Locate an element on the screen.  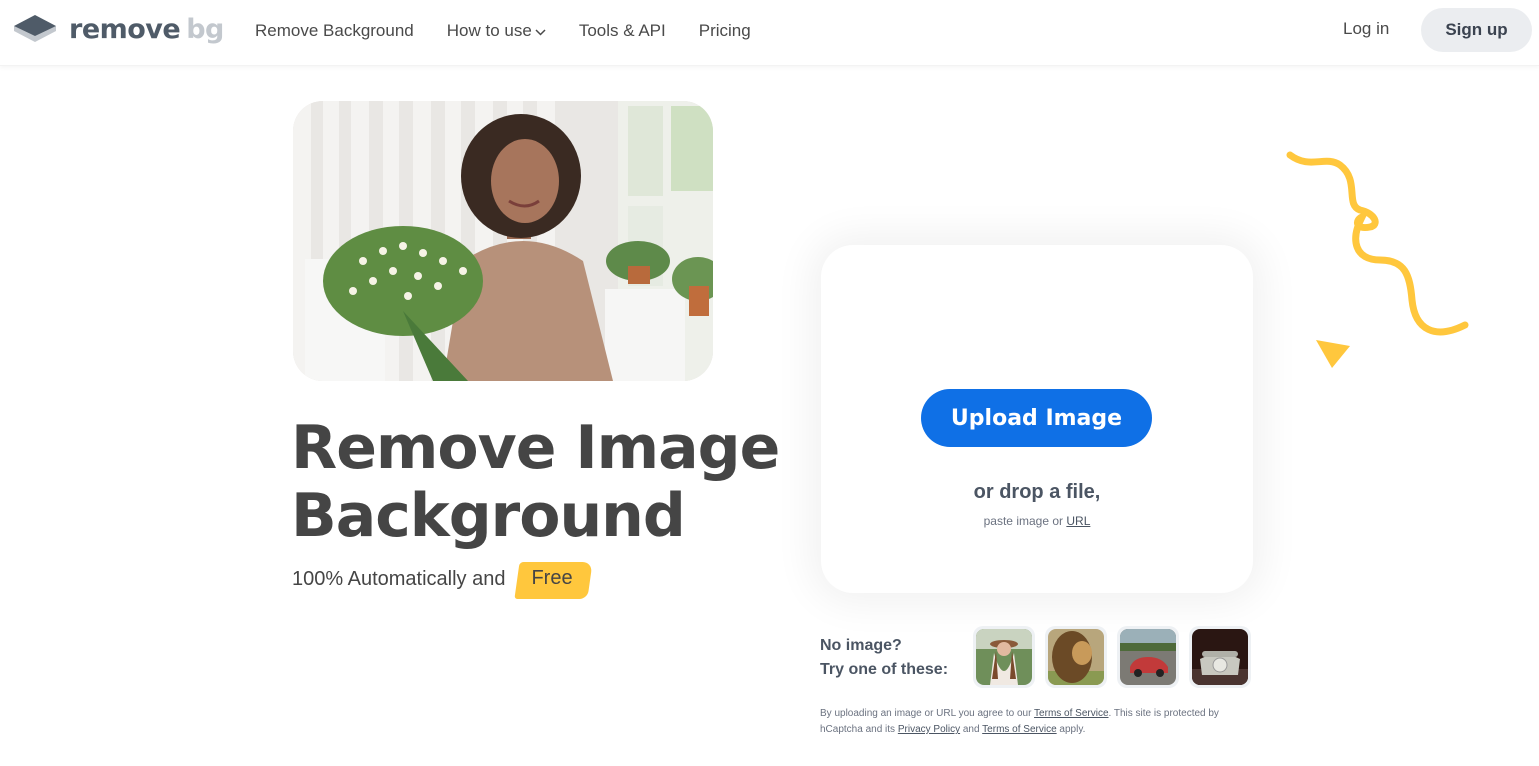
hcaptcha-terms-link: Terms of Service is located at coordinates (1019, 729).